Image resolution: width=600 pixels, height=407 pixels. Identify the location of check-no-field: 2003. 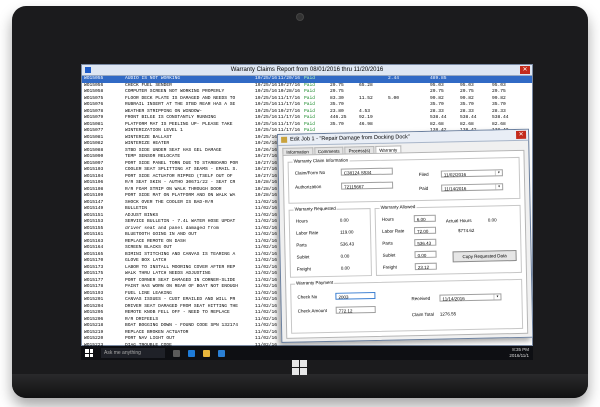
(355, 295).